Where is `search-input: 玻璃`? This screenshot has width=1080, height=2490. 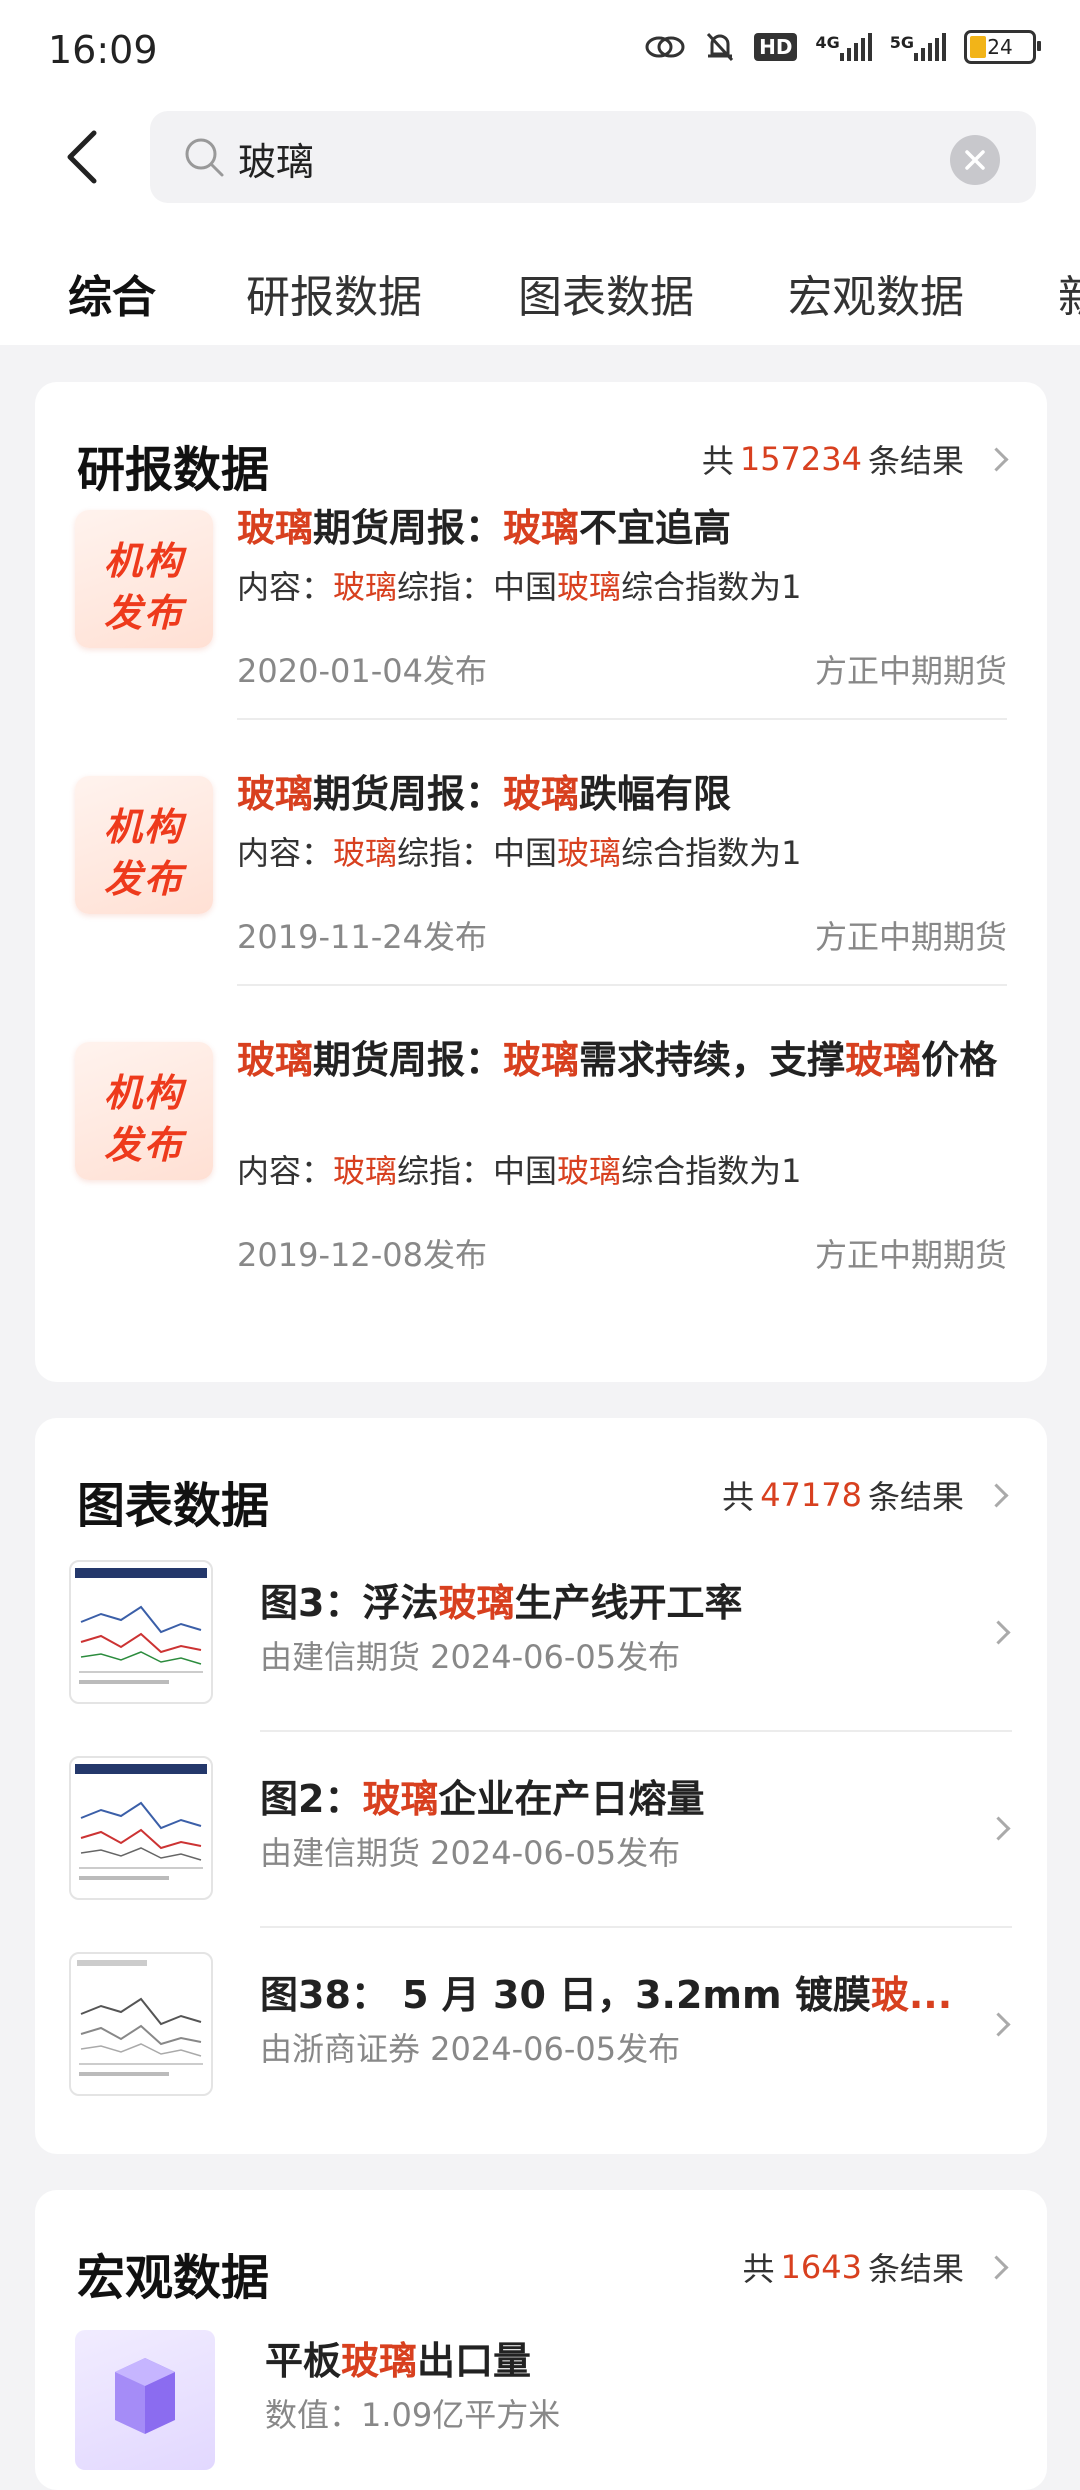 search-input: 玻璃 is located at coordinates (593, 157).